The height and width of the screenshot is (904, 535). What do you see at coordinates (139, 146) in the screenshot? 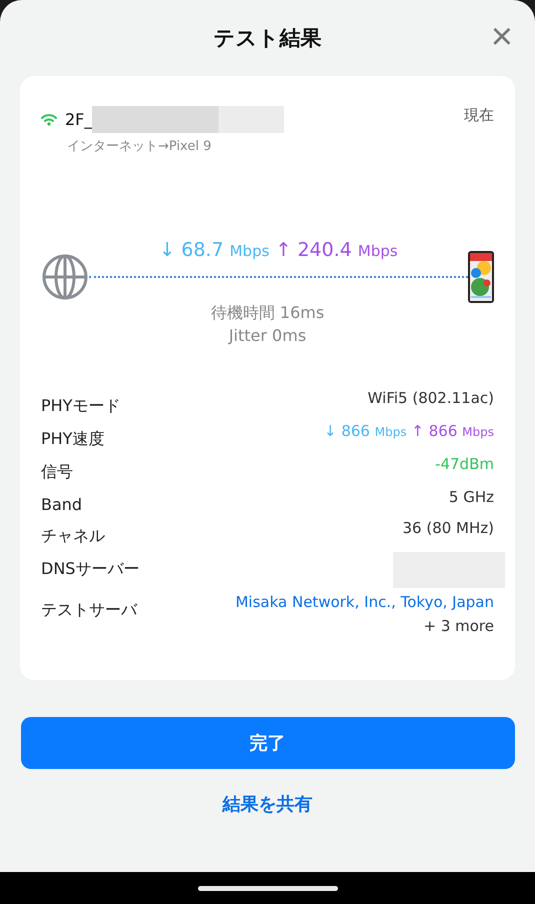
I see `route-text: インターネット→Pixel 9` at bounding box center [139, 146].